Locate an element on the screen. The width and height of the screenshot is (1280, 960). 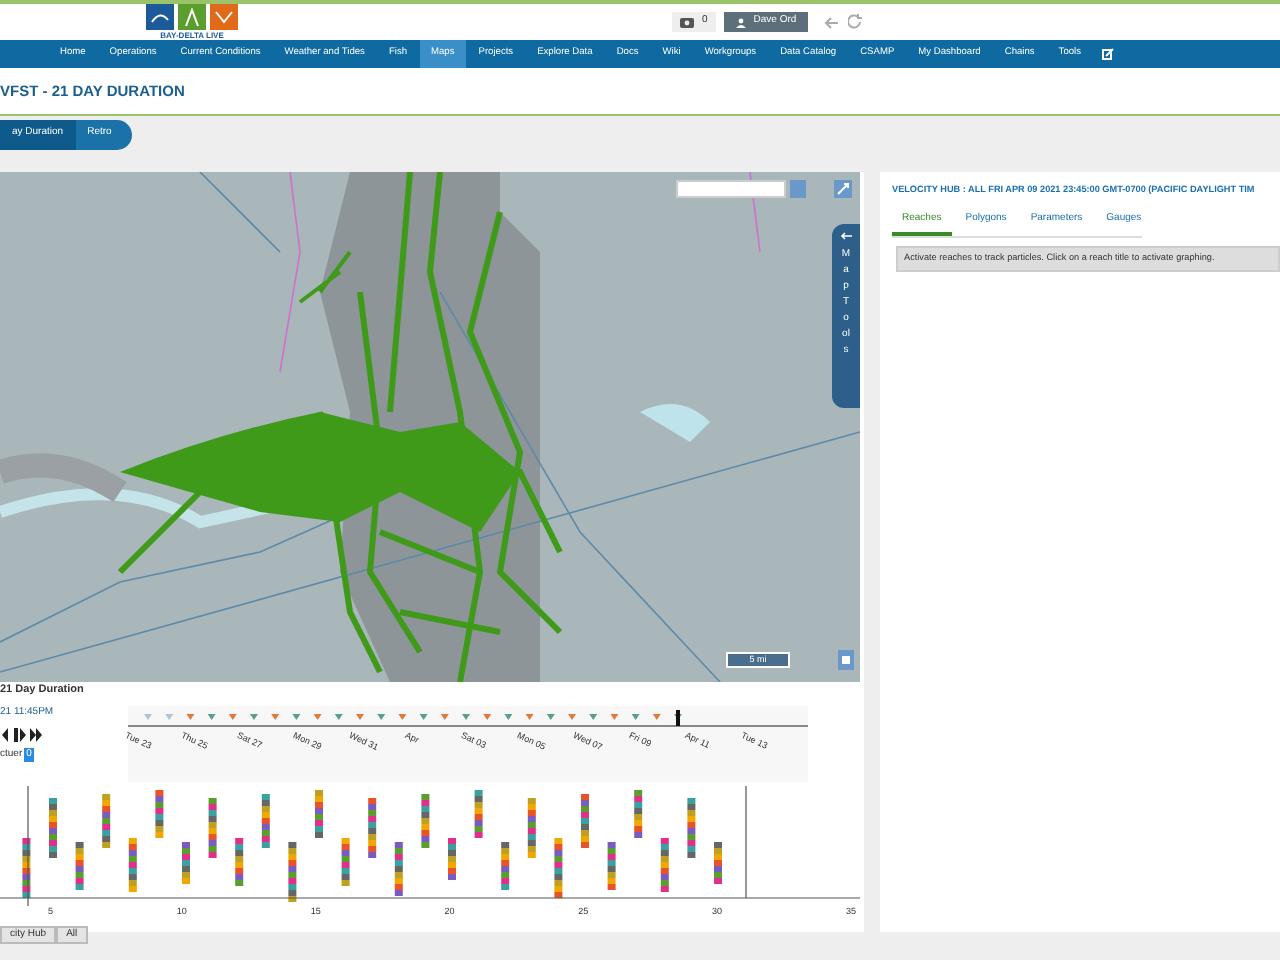
user-icon is located at coordinates (740, 22).